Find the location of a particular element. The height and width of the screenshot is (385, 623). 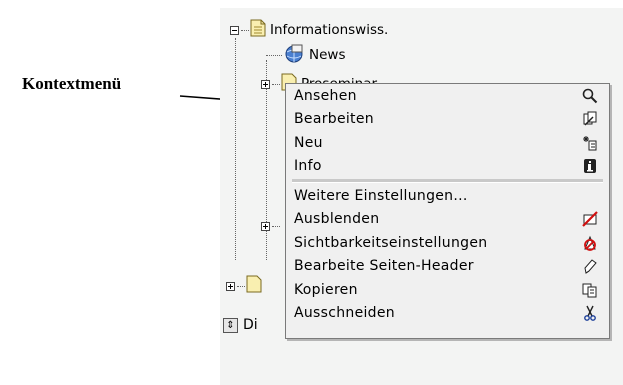

bottom-label: Di is located at coordinates (250, 325).